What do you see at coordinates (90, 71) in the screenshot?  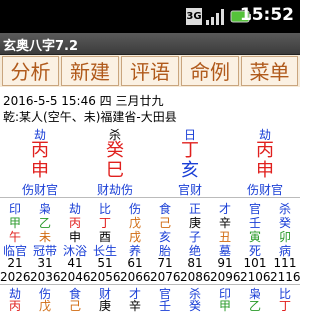 I see `menu-new-button: 新建` at bounding box center [90, 71].